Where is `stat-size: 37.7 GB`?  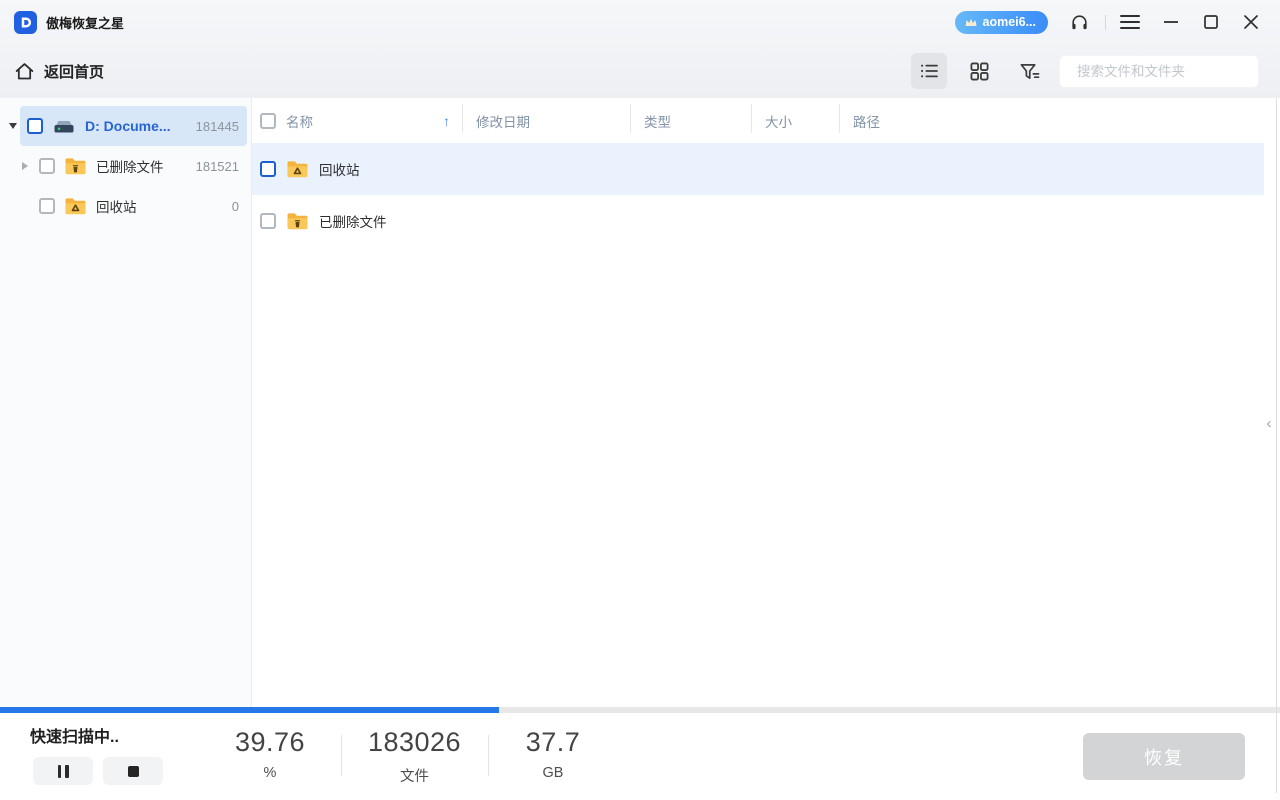 stat-size: 37.7 GB is located at coordinates (553, 754).